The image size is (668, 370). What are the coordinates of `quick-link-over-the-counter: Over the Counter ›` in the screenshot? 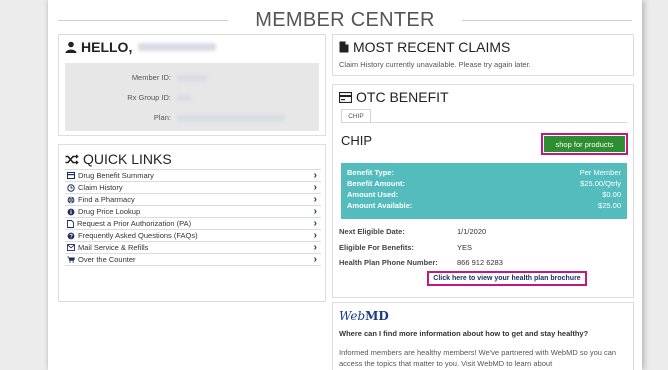 It's located at (193, 260).